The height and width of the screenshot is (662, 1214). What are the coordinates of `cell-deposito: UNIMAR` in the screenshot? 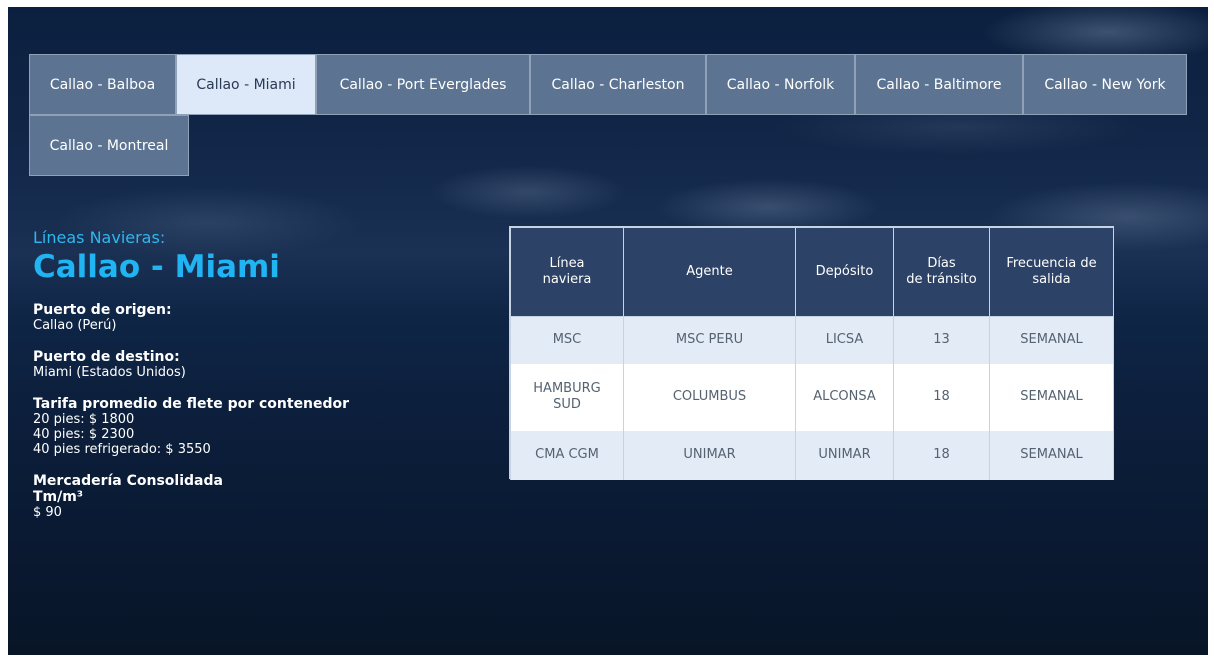 It's located at (844, 455).